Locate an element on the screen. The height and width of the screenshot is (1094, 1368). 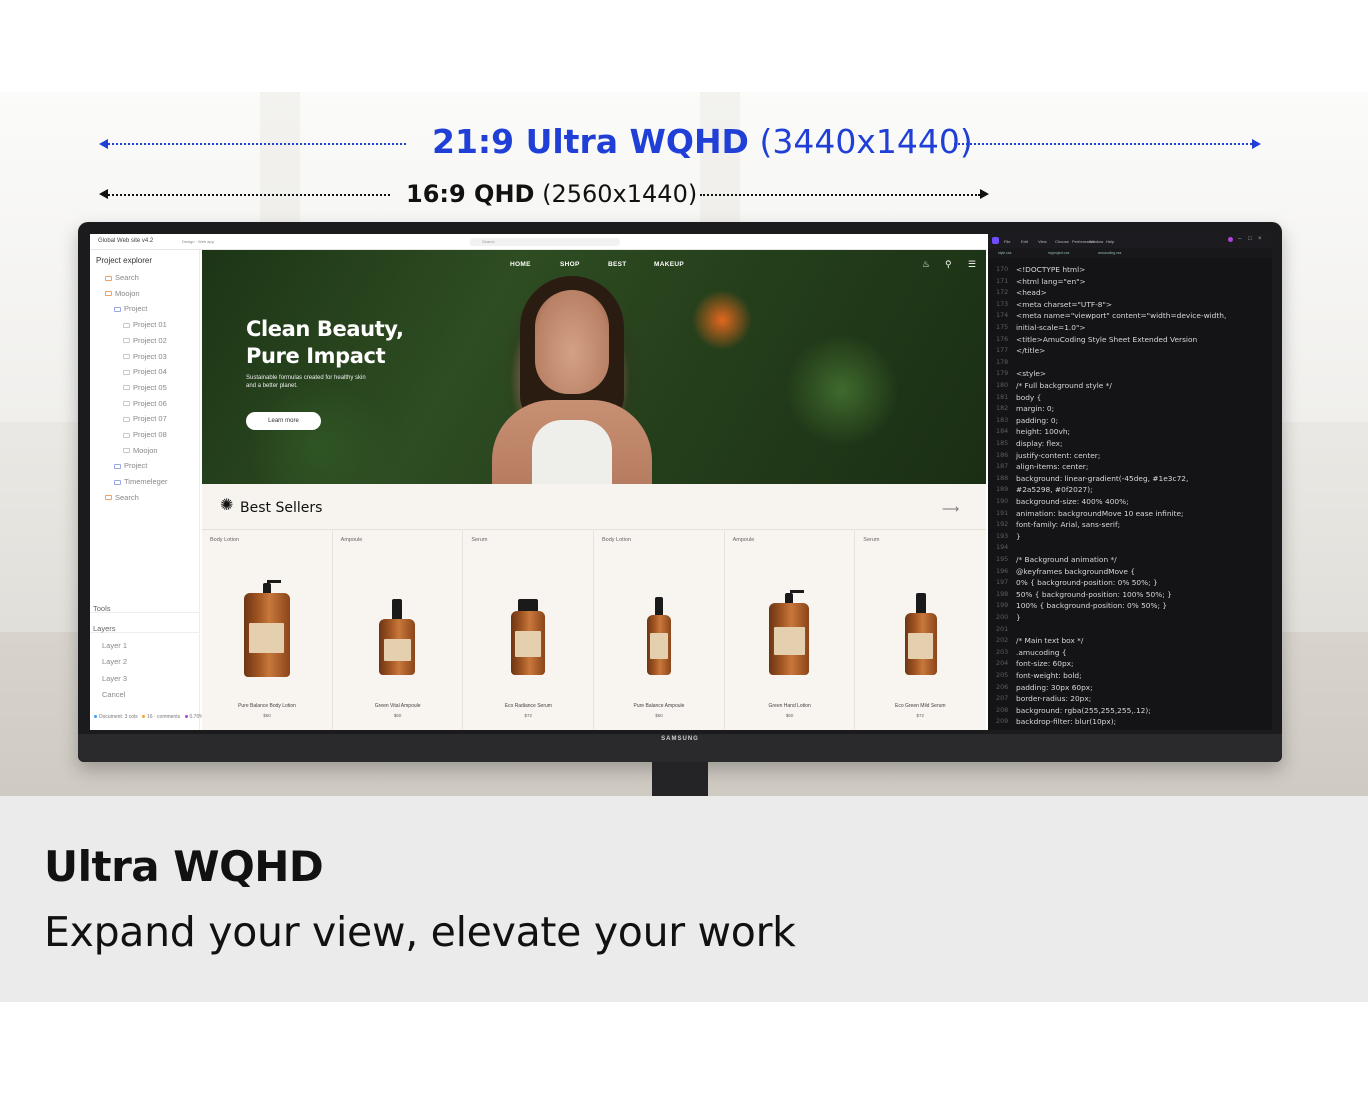
layer-item: Layer 3 is located at coordinates (114, 678).